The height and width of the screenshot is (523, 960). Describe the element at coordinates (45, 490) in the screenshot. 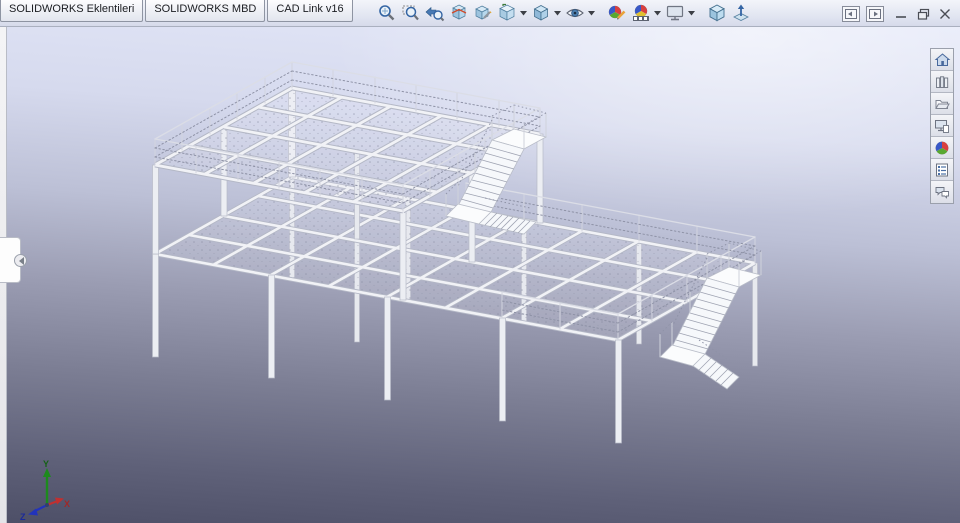

I see `orientation-triad: Y X Z` at that location.